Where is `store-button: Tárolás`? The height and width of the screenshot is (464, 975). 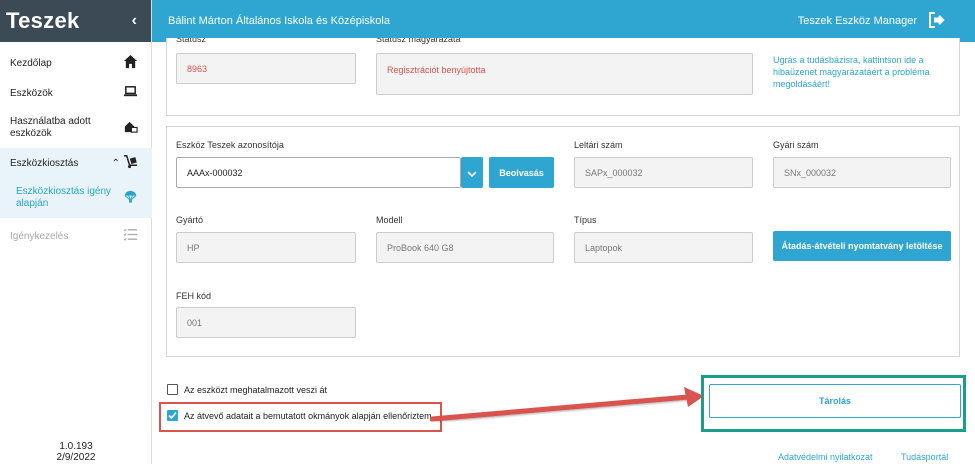
store-button: Tárolás is located at coordinates (835, 401).